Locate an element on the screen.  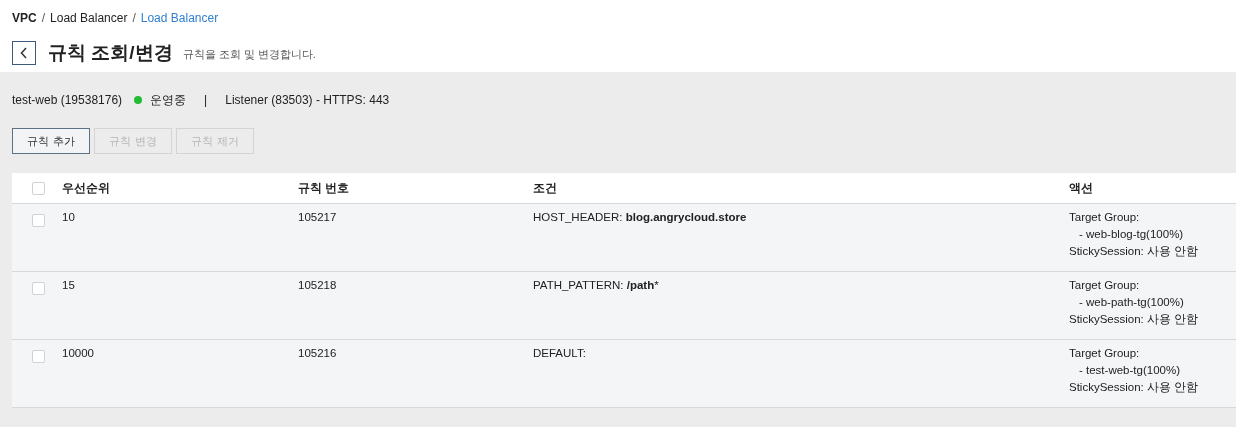
chevron-left-icon is located at coordinates (24, 53).